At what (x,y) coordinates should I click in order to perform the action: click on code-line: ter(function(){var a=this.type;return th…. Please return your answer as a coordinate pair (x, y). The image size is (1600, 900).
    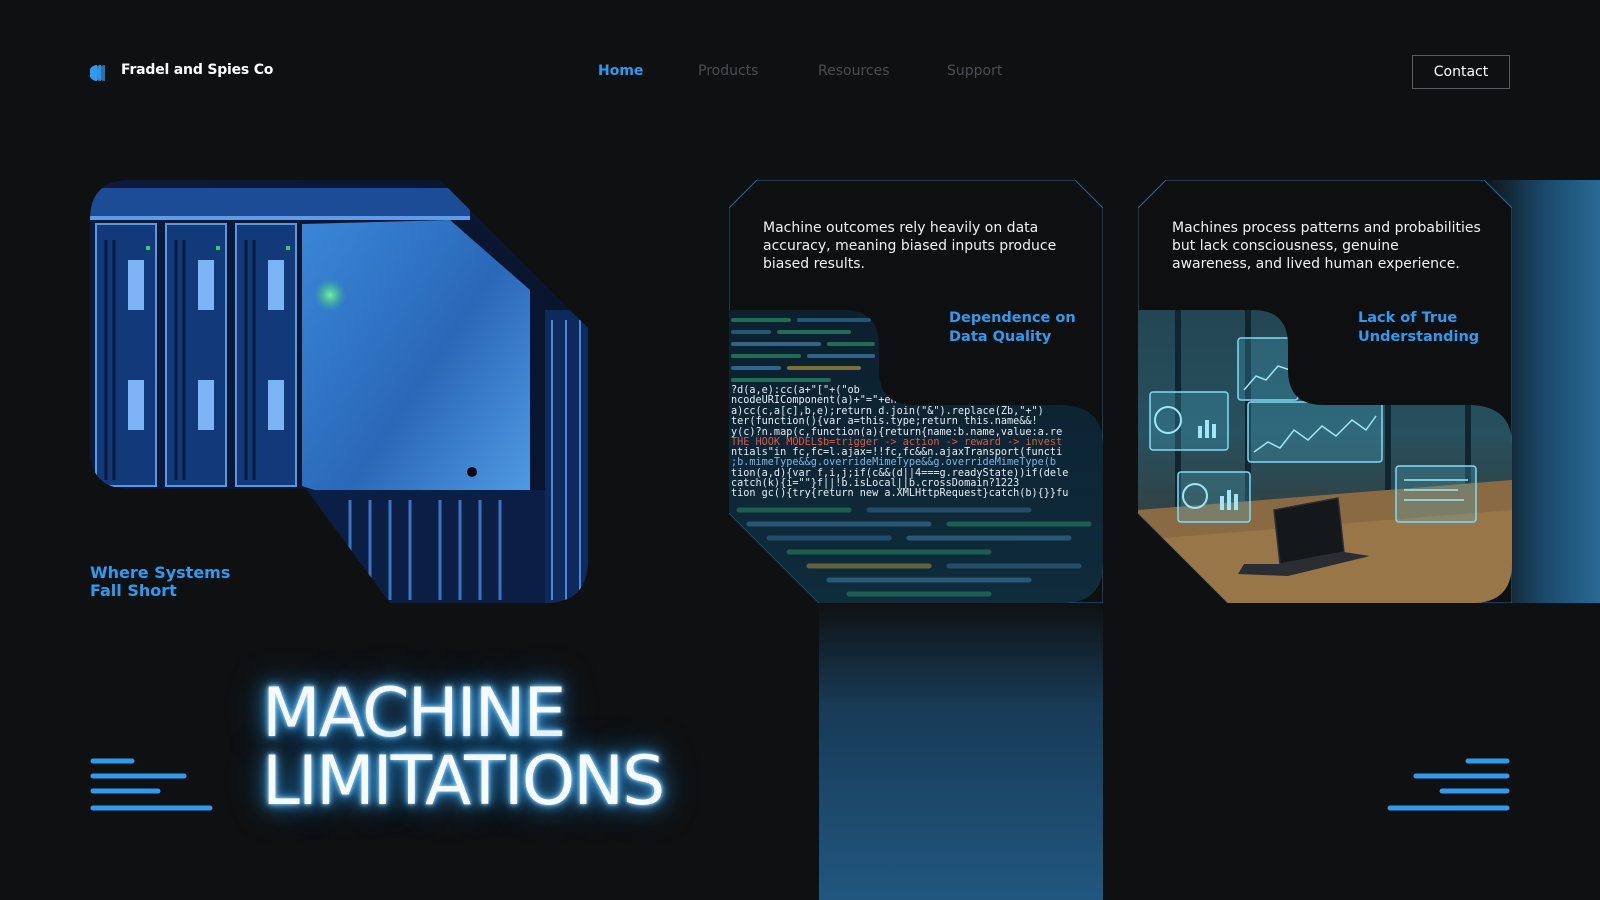
    Looking at the image, I should click on (884, 421).